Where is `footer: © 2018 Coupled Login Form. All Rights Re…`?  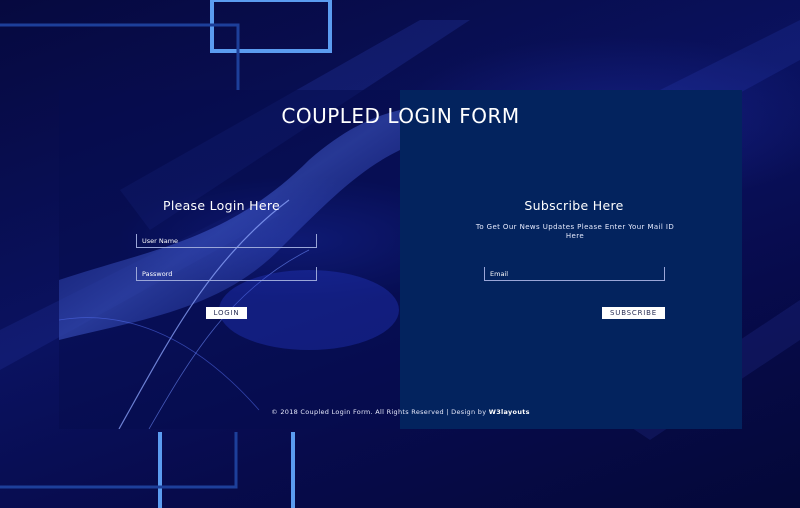
footer: © 2018 Coupled Login Form. All Rights Re… is located at coordinates (400, 412).